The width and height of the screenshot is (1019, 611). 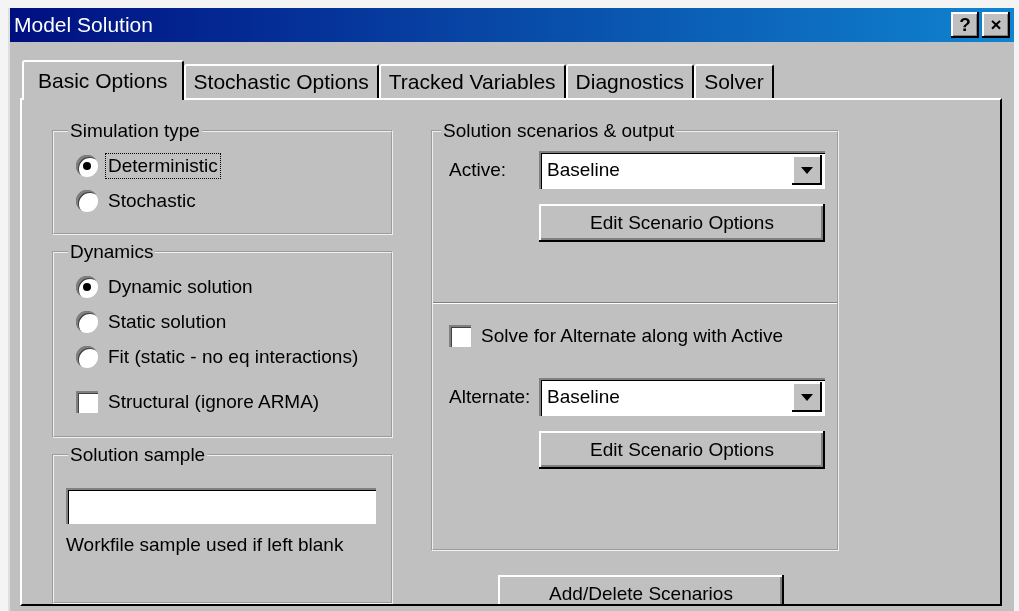 What do you see at coordinates (641, 589) in the screenshot?
I see `add-delete-scenarios-button: Add/Delete Scenarios` at bounding box center [641, 589].